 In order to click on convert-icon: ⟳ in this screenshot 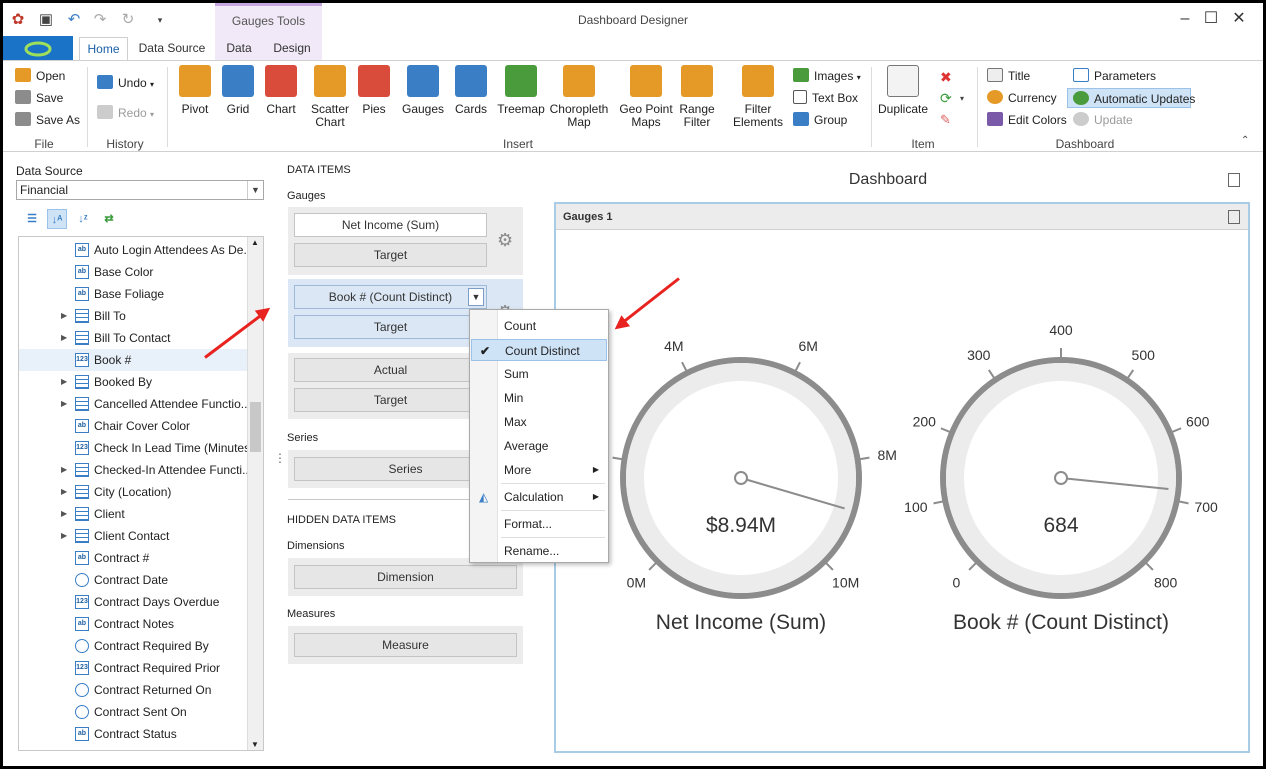, I will do `click(946, 98)`.